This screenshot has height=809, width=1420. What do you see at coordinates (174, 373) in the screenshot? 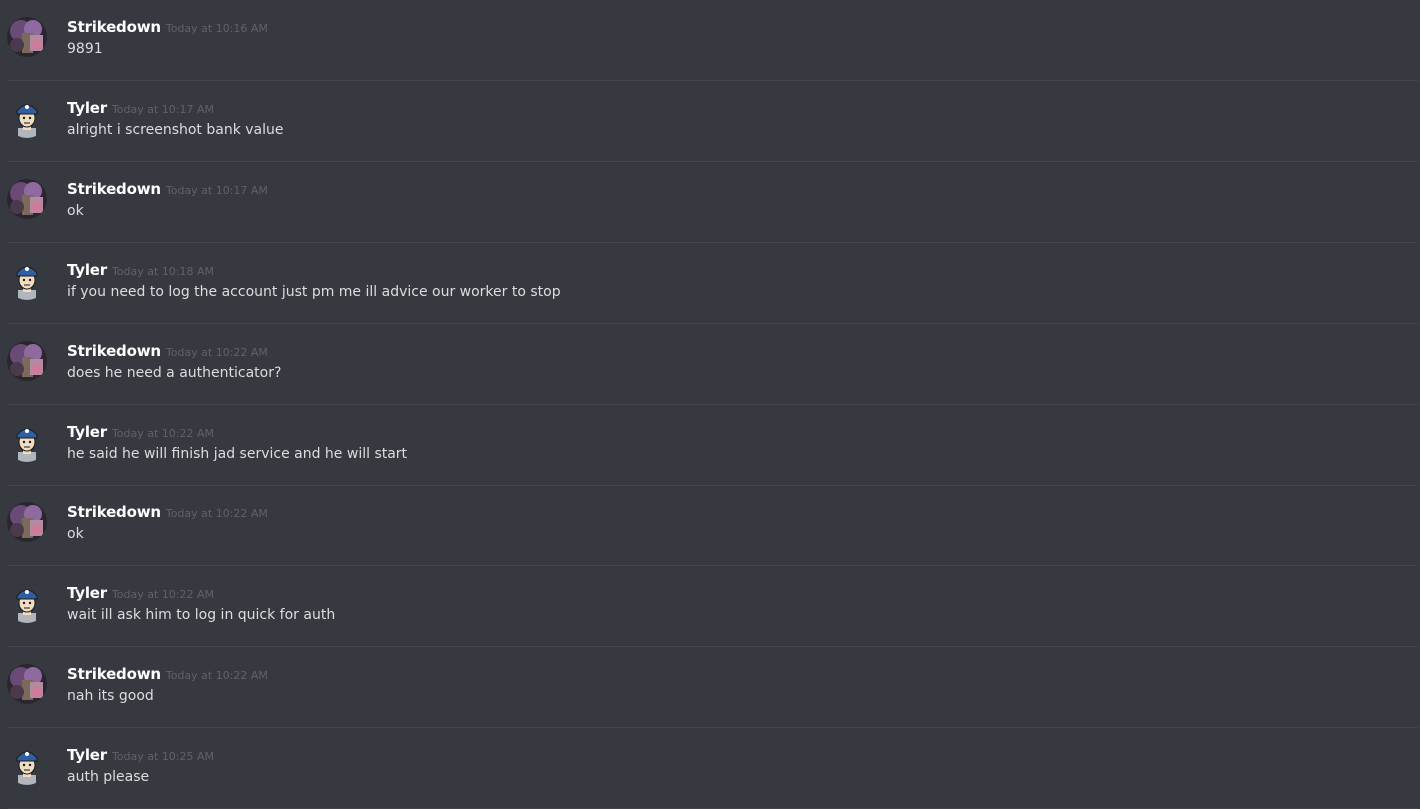
I see `message-content: does he need a authenticator?` at bounding box center [174, 373].